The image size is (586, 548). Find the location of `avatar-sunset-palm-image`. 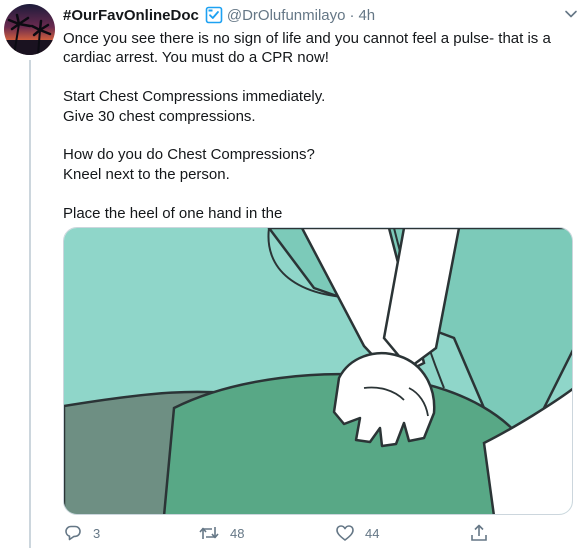

avatar-sunset-palm-image is located at coordinates (29, 29).